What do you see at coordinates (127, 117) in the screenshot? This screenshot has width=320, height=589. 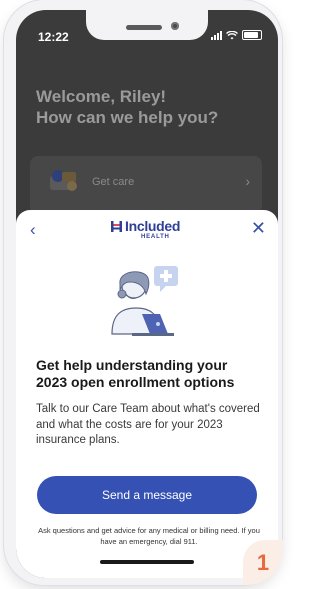 I see `welcome-line-2: How can we help you?` at bounding box center [127, 117].